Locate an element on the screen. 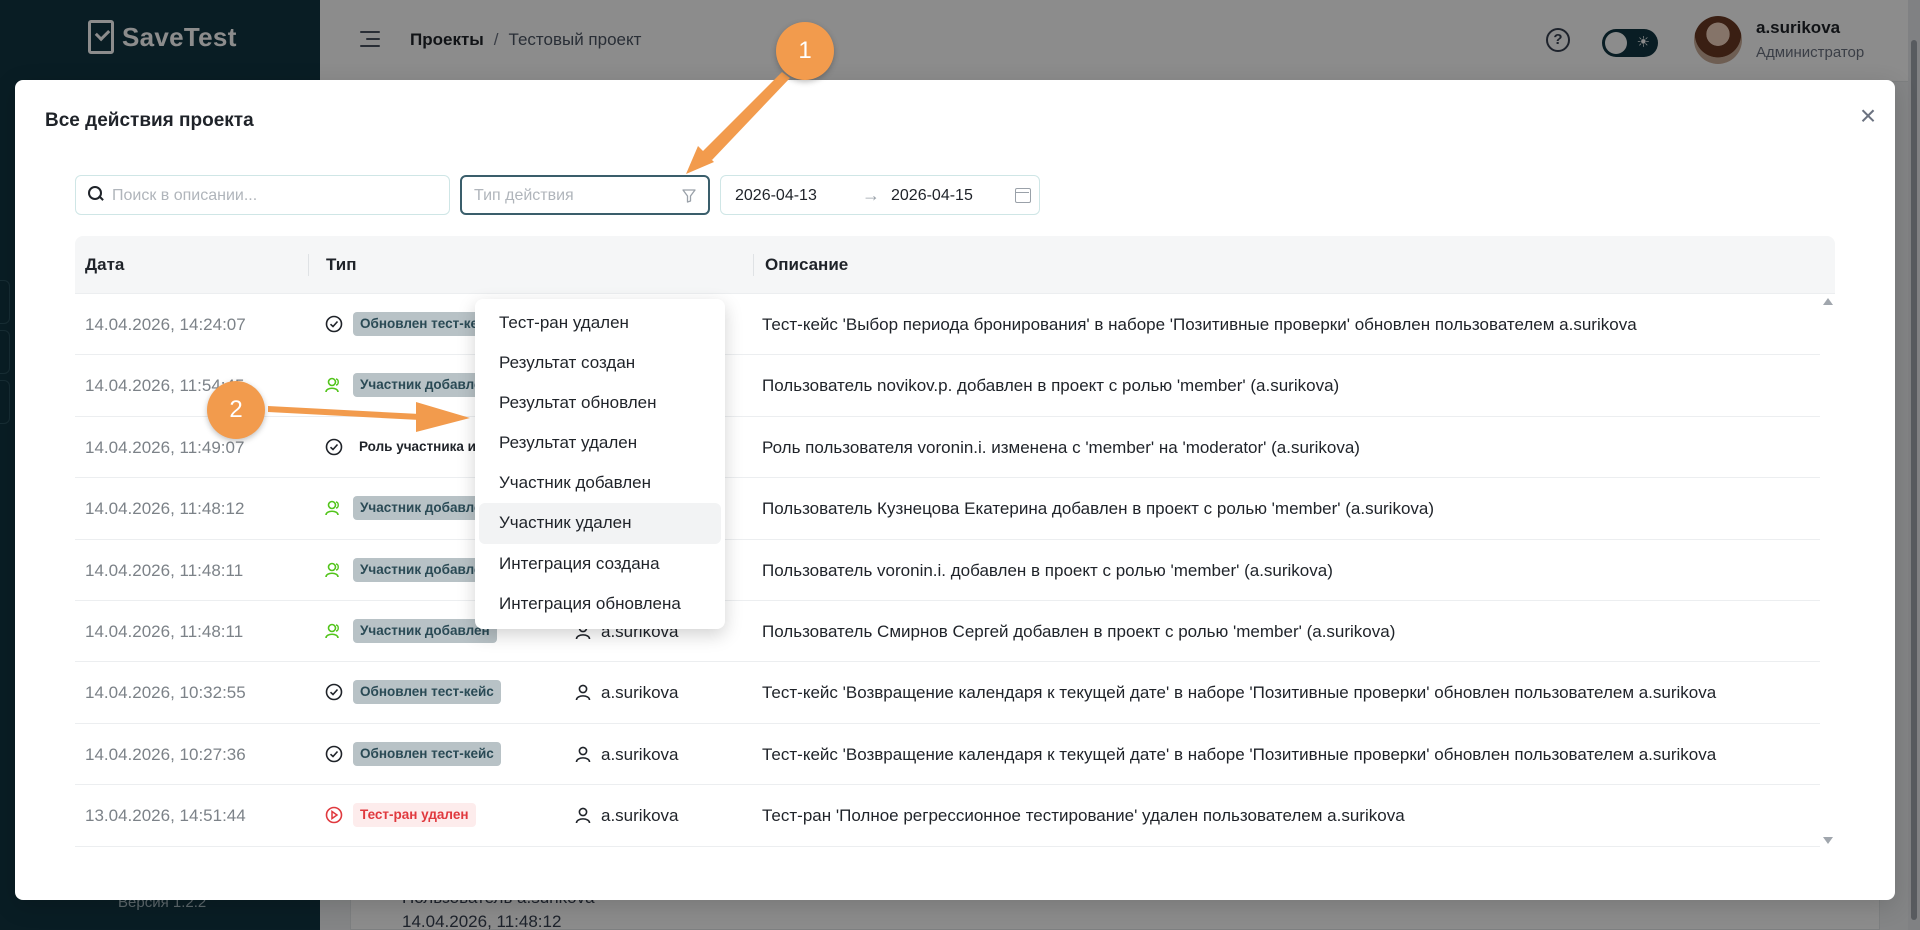 This screenshot has width=1920, height=930. date-from: 2026-04-13 is located at coordinates (776, 196).